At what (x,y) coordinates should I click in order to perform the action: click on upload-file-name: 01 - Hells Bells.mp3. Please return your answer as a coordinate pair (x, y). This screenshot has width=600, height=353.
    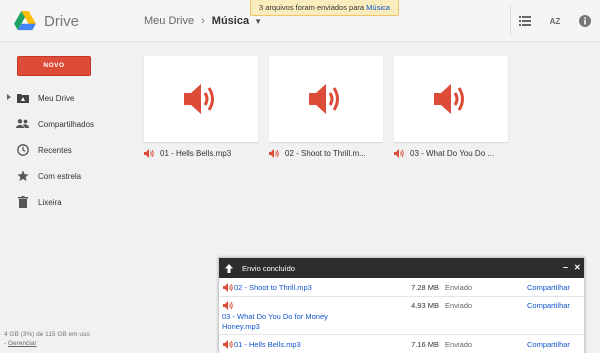
    Looking at the image, I should click on (267, 344).